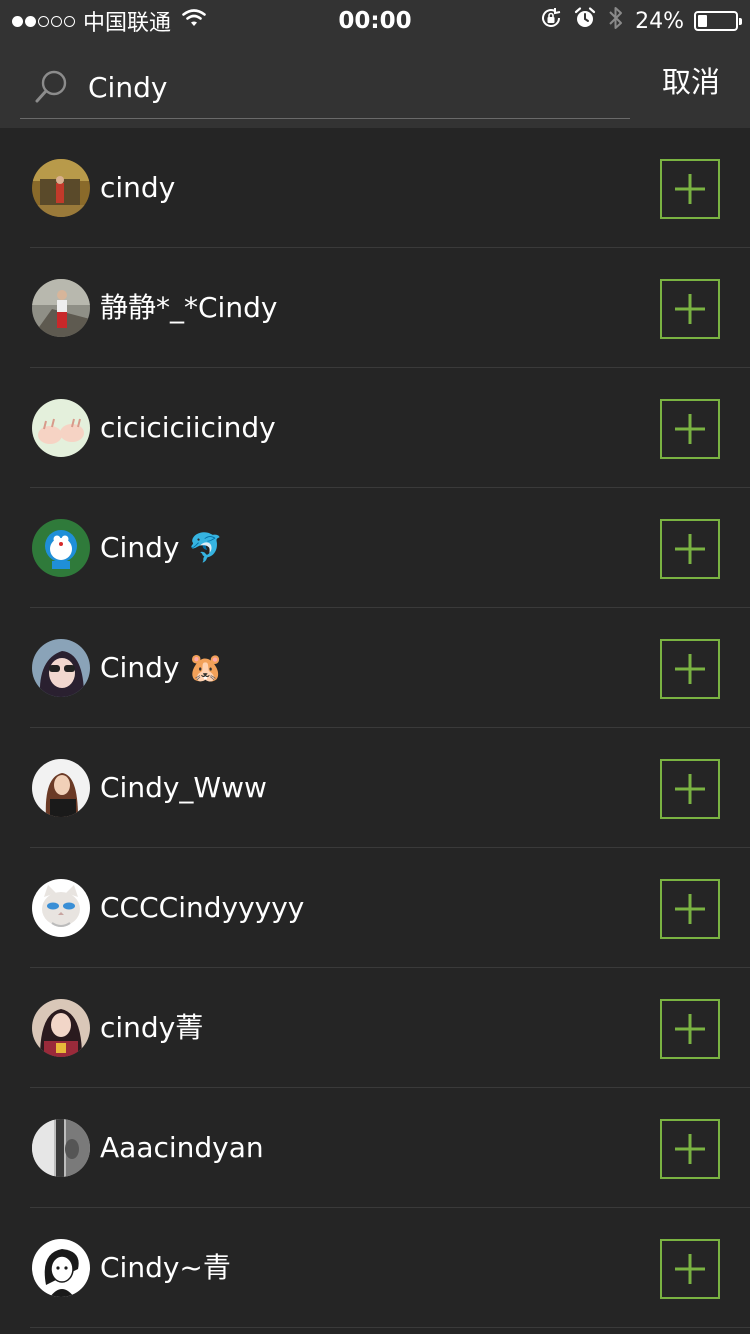 The height and width of the screenshot is (1334, 750). I want to click on alarm-icon, so click(585, 21).